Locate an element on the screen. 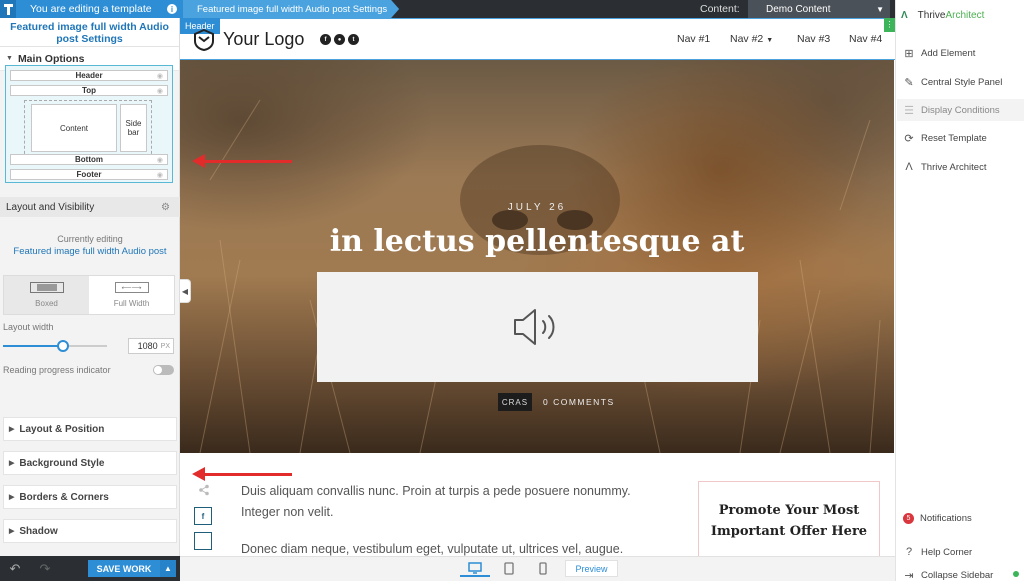 The width and height of the screenshot is (1024, 586). section-label: Layout & Position is located at coordinates (62, 429).